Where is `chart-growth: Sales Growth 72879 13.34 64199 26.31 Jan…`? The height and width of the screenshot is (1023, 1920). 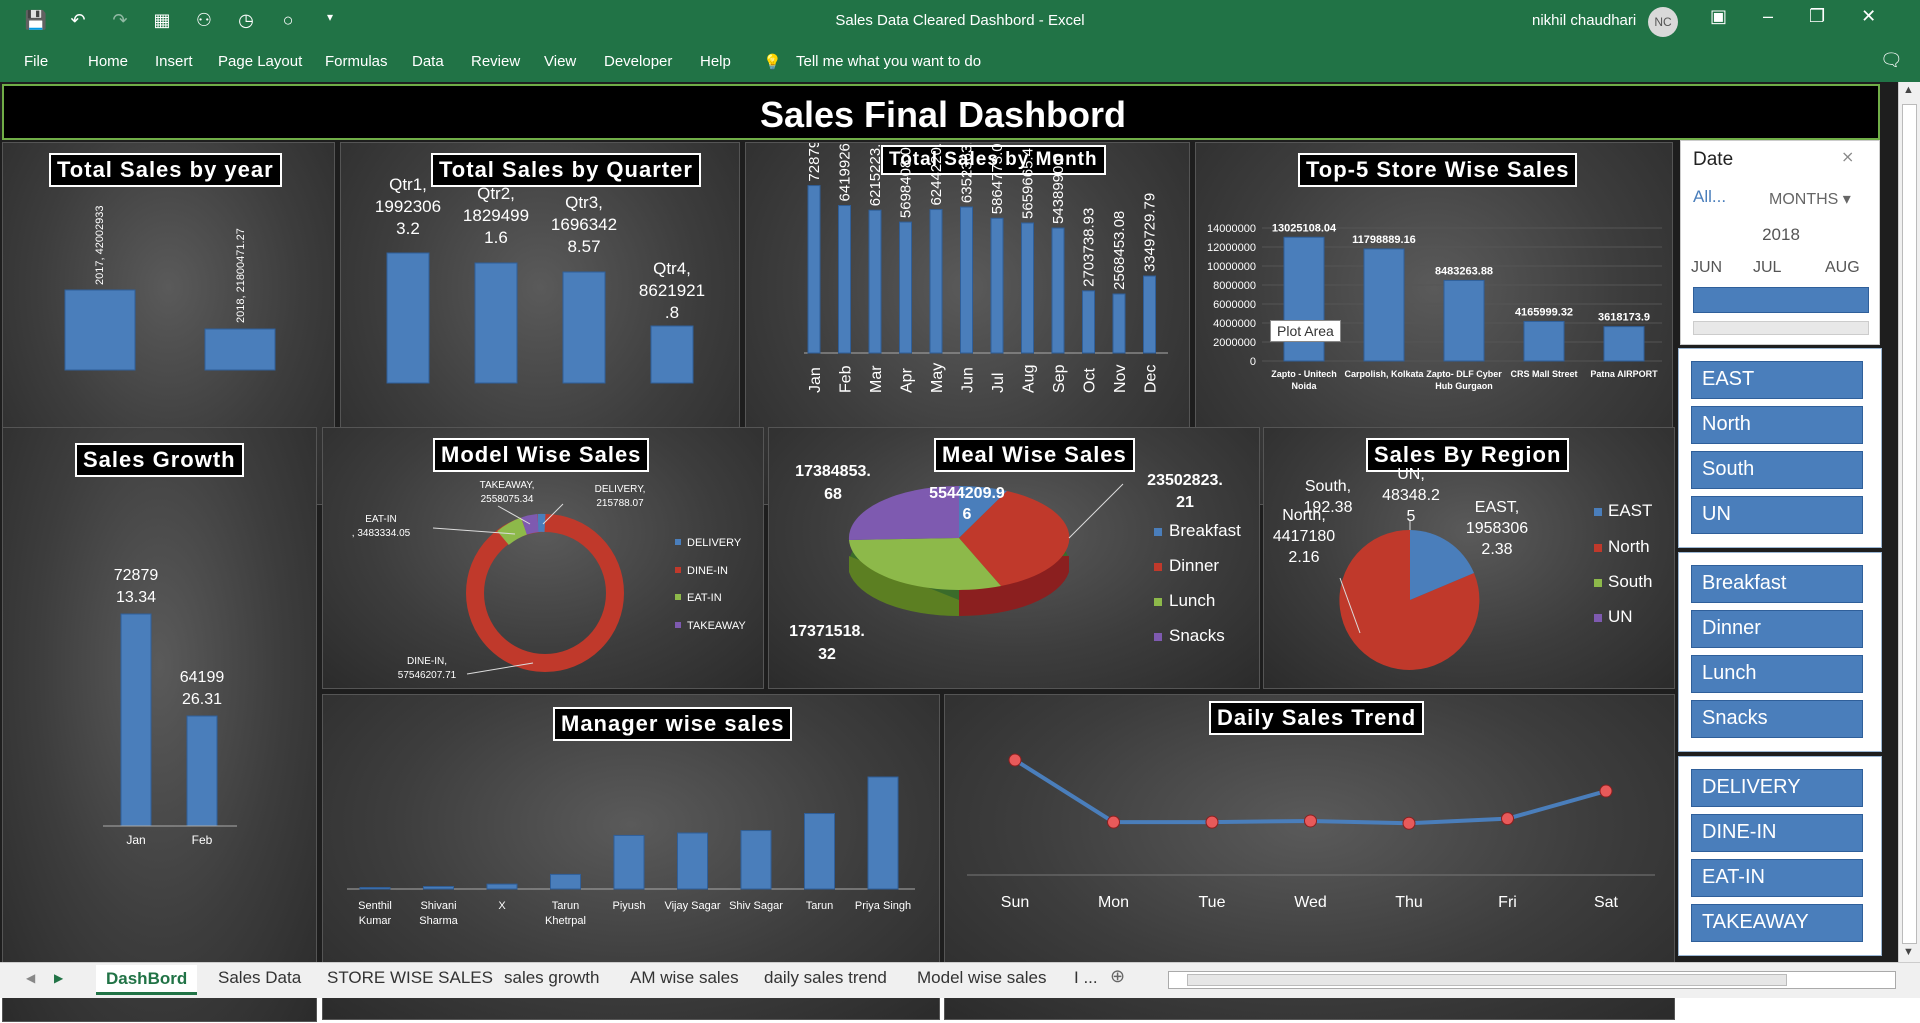
chart-growth: Sales Growth 72879 13.34 64199 26.31 Jan… is located at coordinates (159, 724).